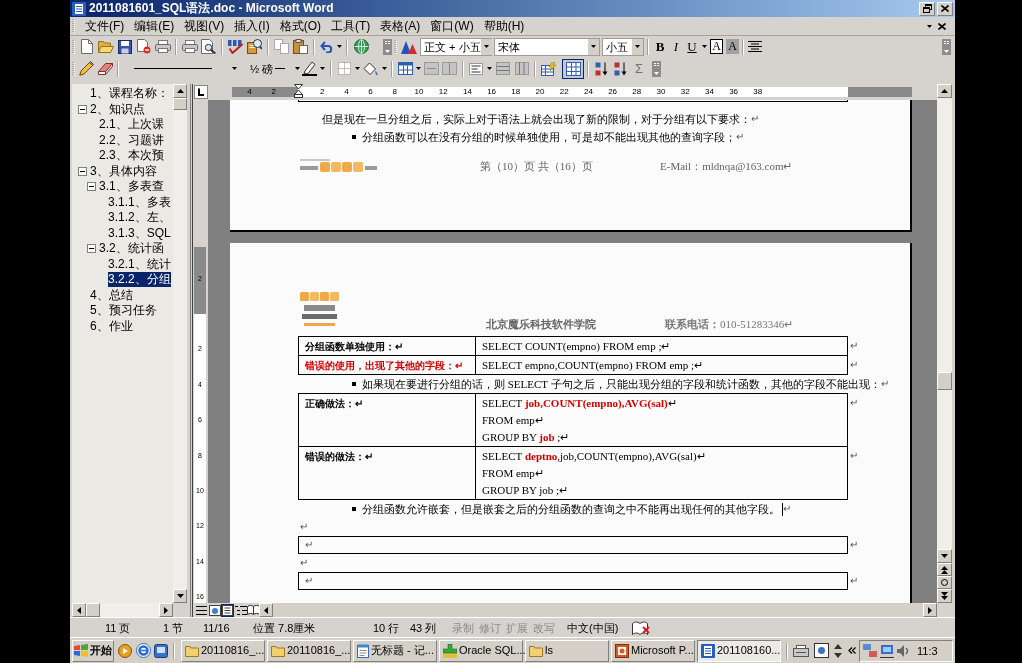 The width and height of the screenshot is (1022, 663). Describe the element at coordinates (235, 46) in the screenshot. I see `spell-check-icon` at that location.